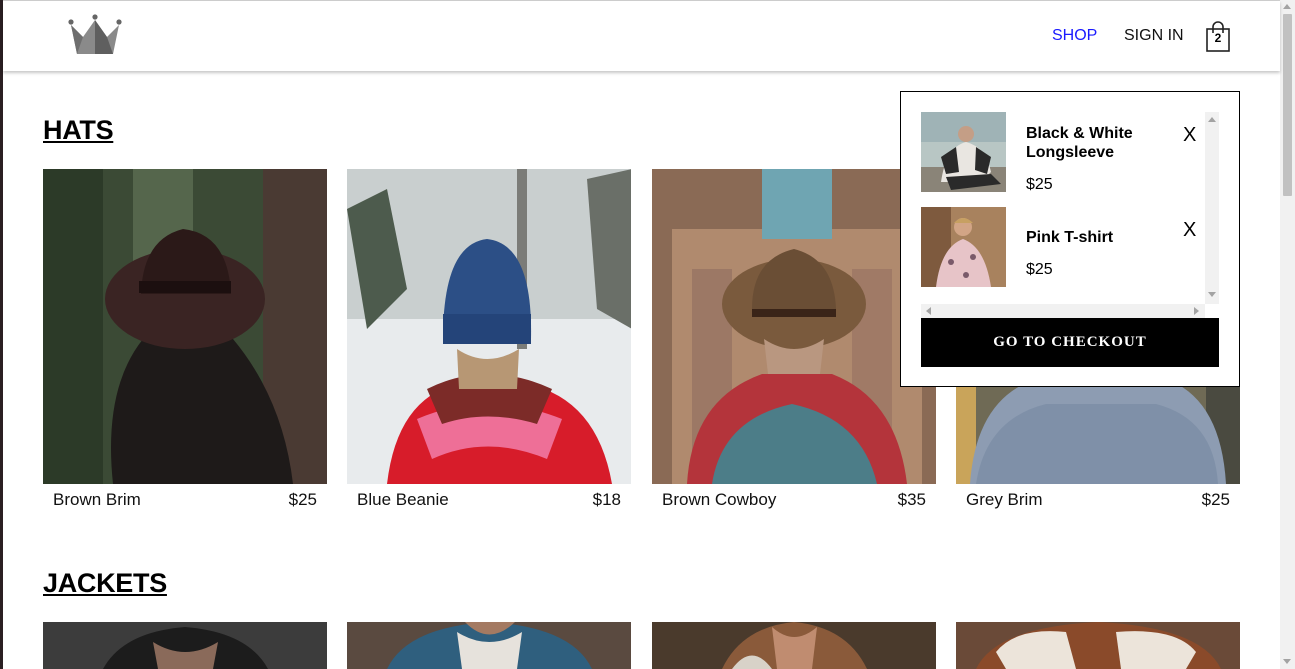  What do you see at coordinates (1070, 342) in the screenshot?
I see `go-to-checkout-button: GO TO CHECKOUT` at bounding box center [1070, 342].